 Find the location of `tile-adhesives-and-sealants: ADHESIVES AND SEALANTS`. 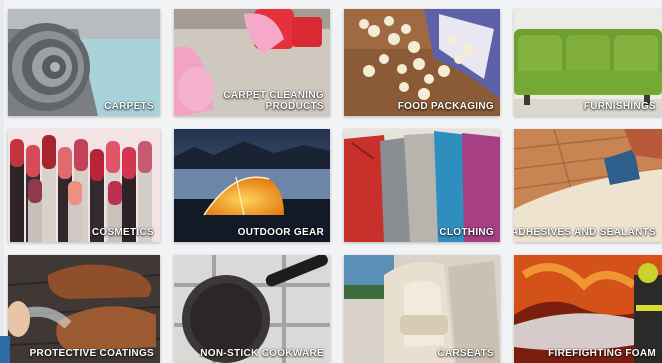

tile-adhesives-and-sealants: ADHESIVES AND SEALANTS is located at coordinates (588, 185).